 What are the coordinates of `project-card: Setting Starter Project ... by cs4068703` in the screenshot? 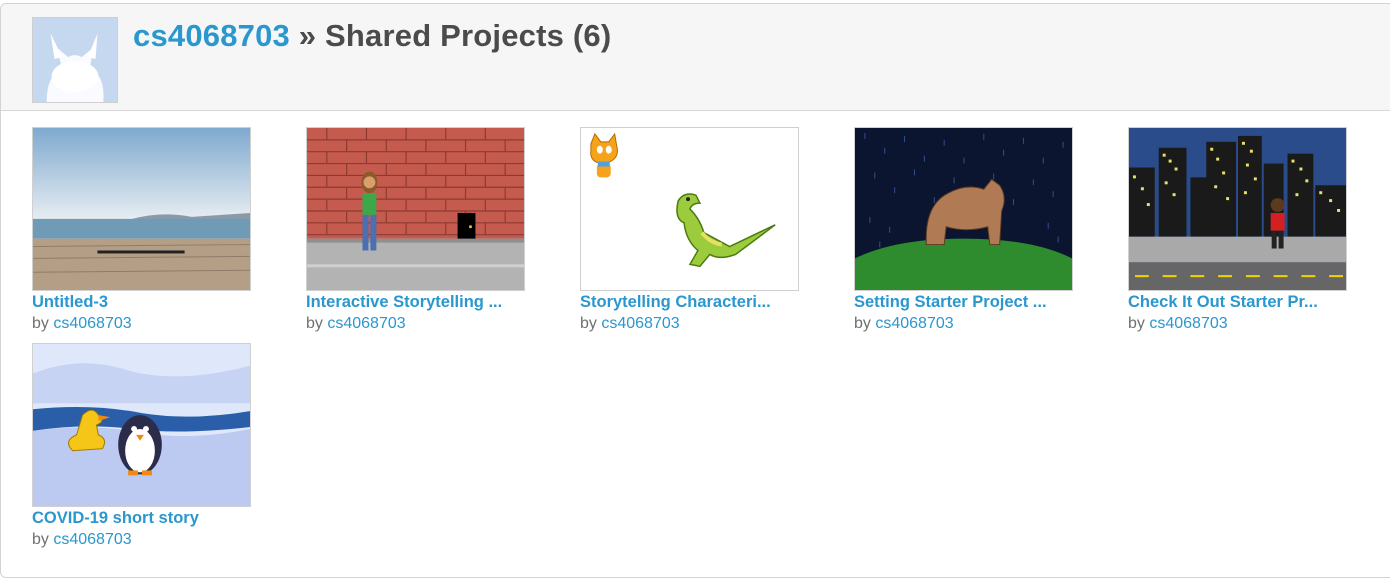 It's located at (964, 230).